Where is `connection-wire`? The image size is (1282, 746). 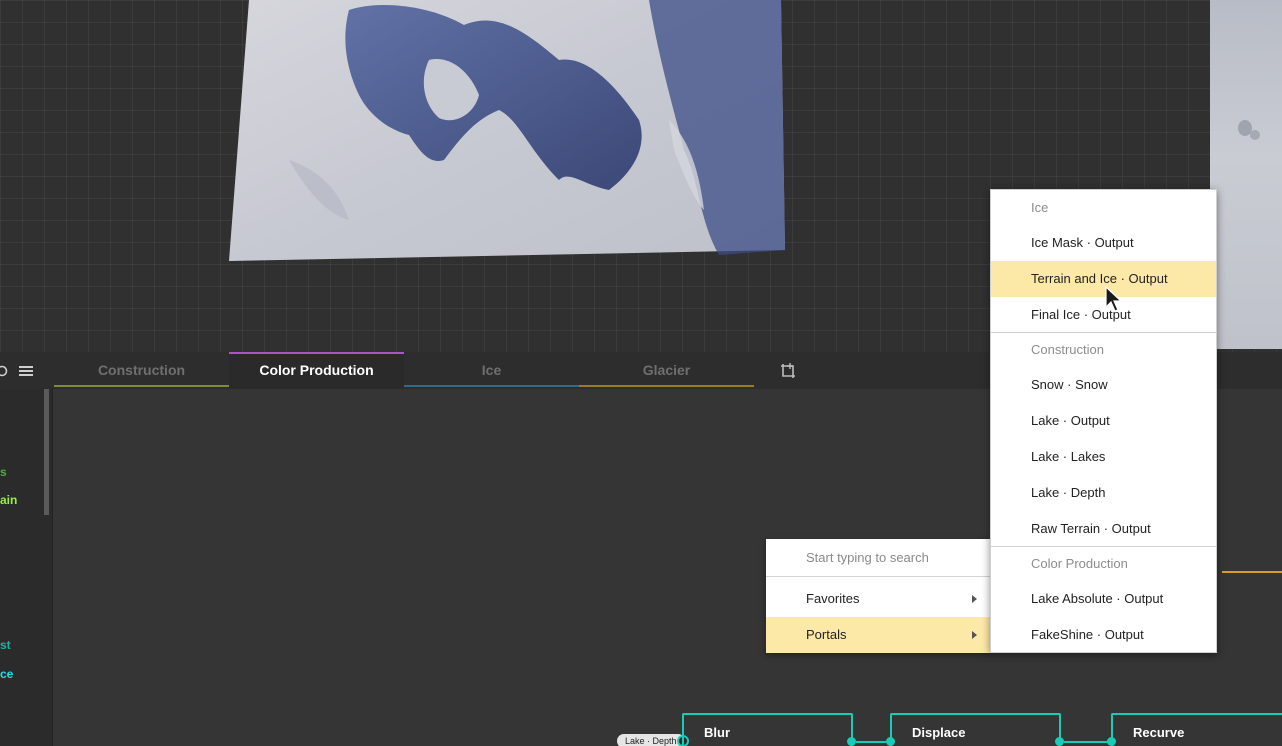 connection-wire is located at coordinates (1252, 572).